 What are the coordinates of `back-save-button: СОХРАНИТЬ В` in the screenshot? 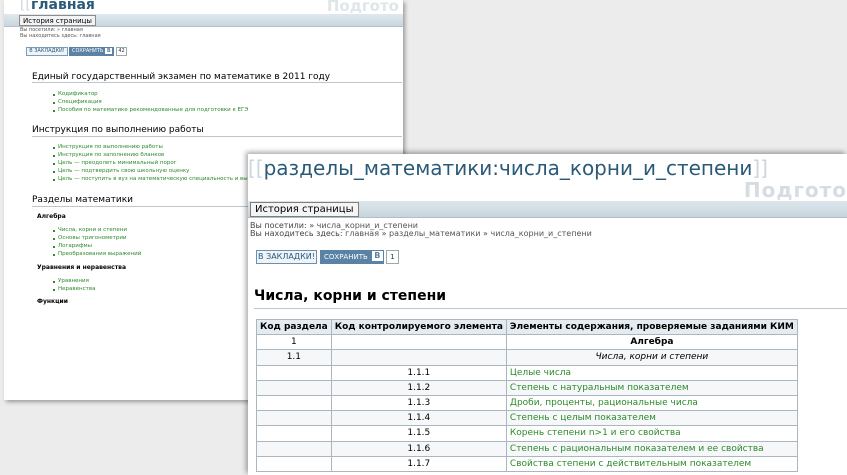 It's located at (91, 51).